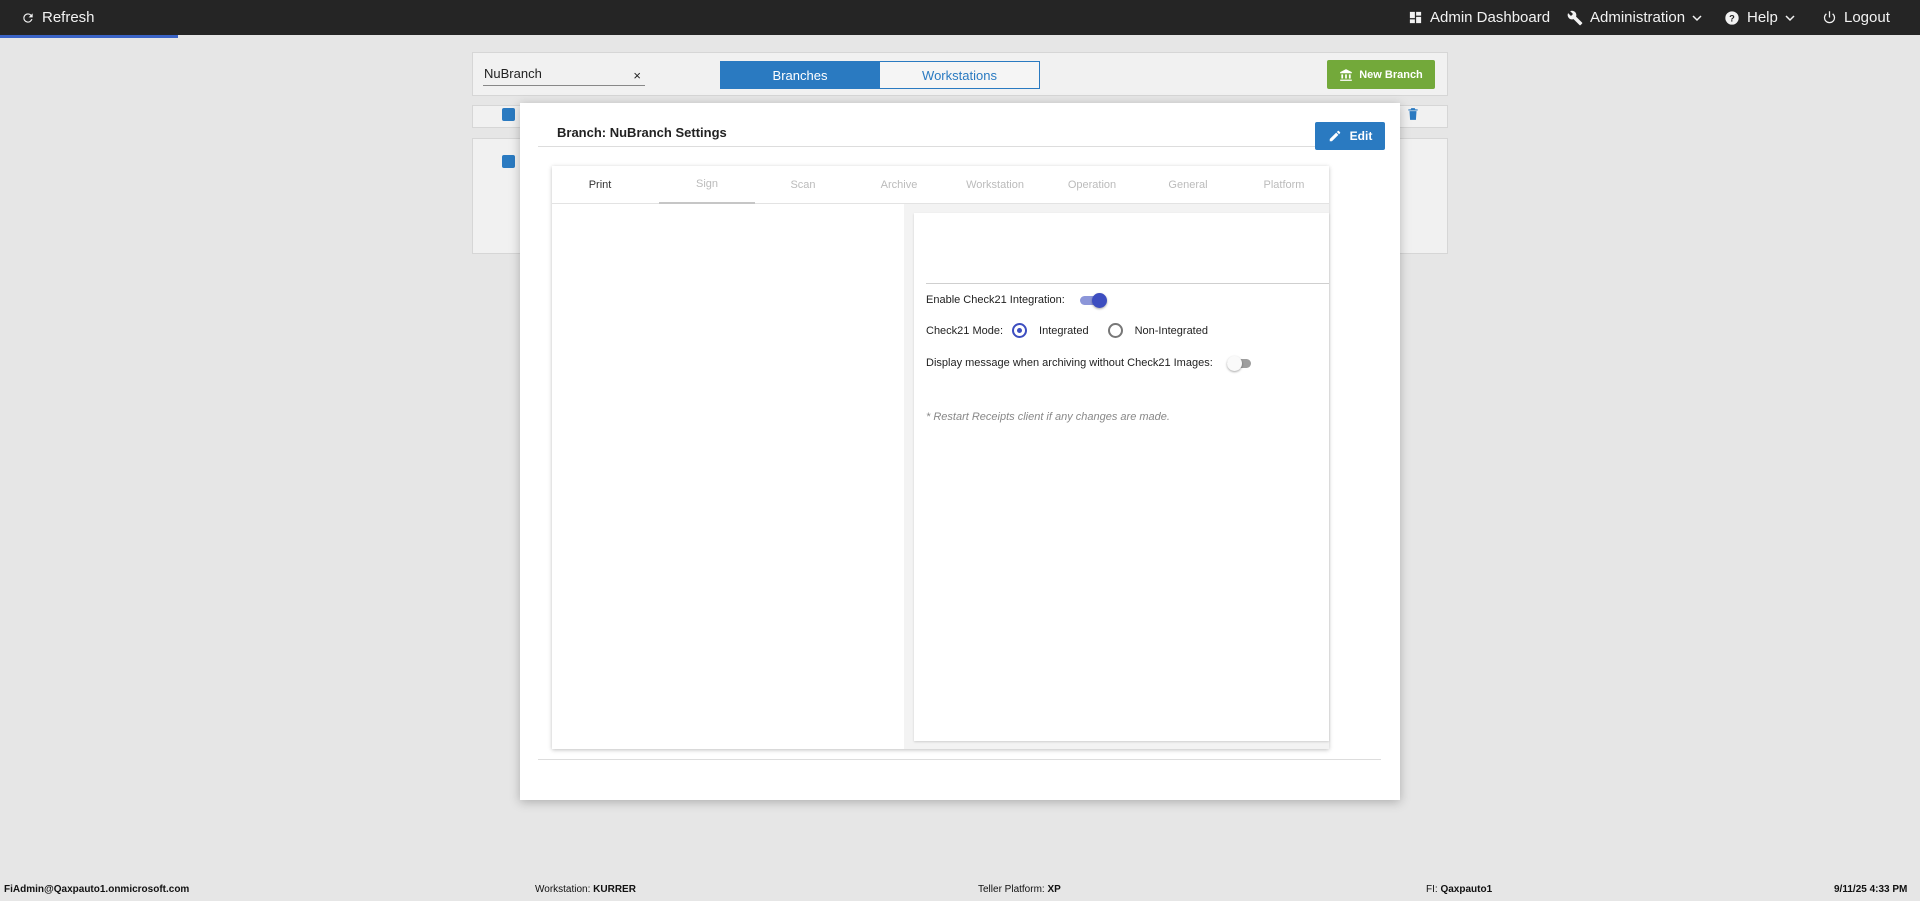 The height and width of the screenshot is (901, 1920). I want to click on integrated-radio, so click(1020, 330).